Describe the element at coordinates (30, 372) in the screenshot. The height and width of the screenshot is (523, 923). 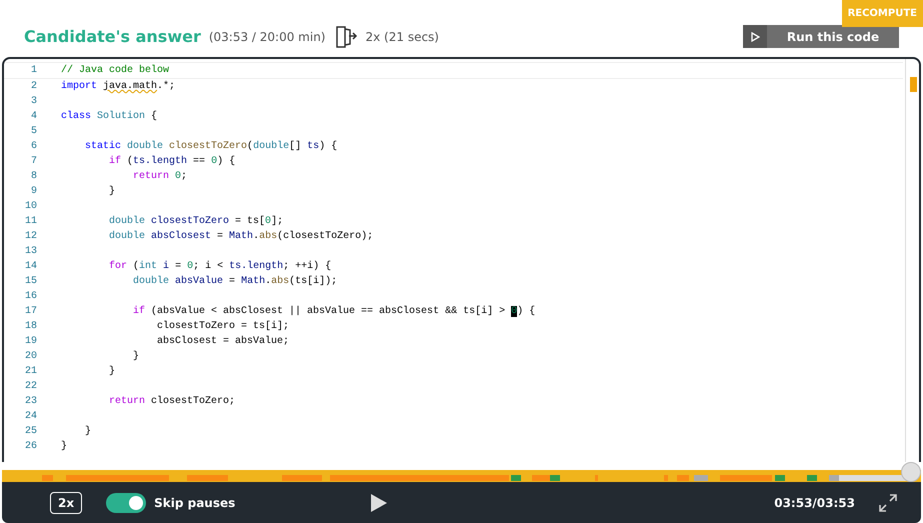
I see `line-number: 21` at that location.